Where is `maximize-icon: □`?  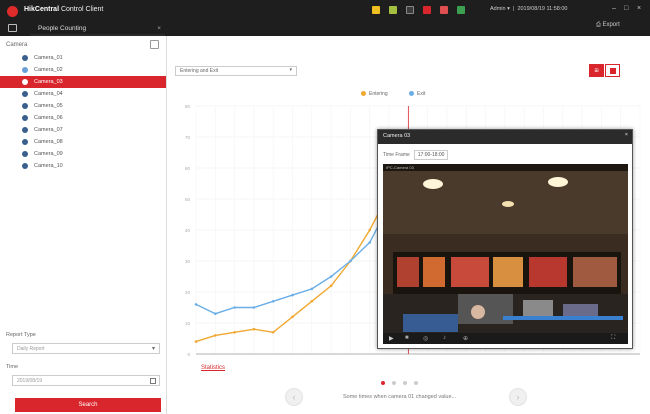
maximize-icon: □ is located at coordinates (626, 8).